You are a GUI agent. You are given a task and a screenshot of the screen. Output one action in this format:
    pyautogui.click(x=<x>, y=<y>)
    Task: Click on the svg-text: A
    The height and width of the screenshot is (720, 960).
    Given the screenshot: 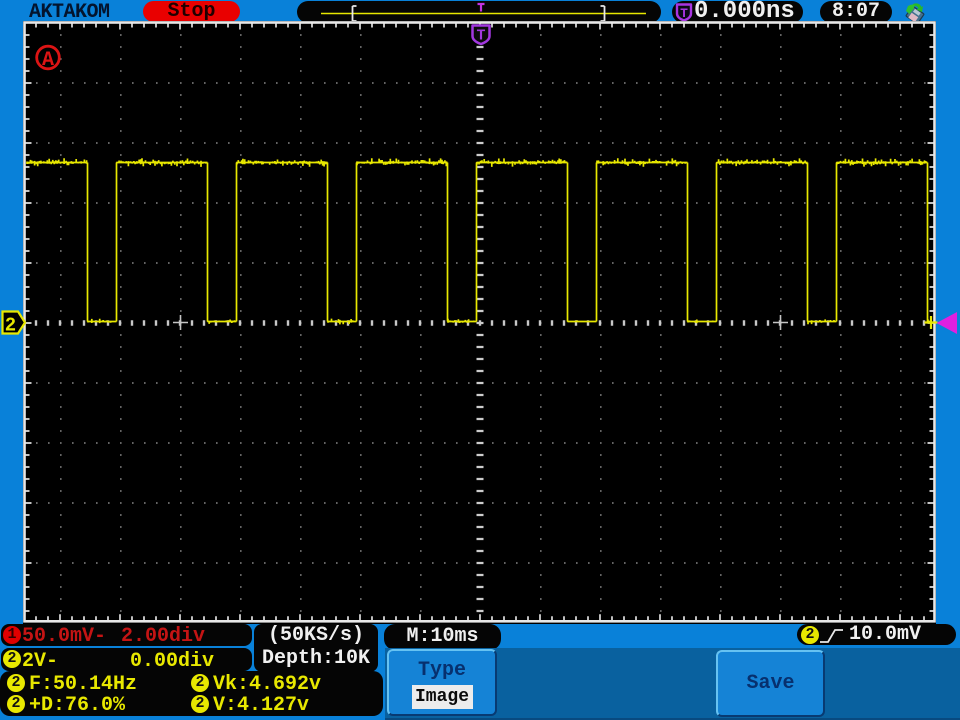 What is the action you would take?
    pyautogui.click(x=48, y=60)
    